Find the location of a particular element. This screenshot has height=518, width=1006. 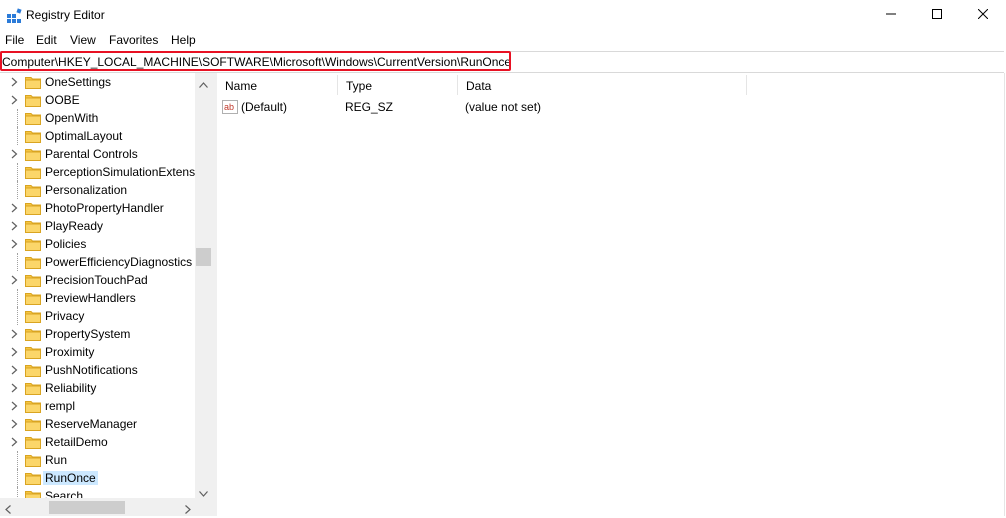

scroll-up-icon is located at coordinates (203, 84).